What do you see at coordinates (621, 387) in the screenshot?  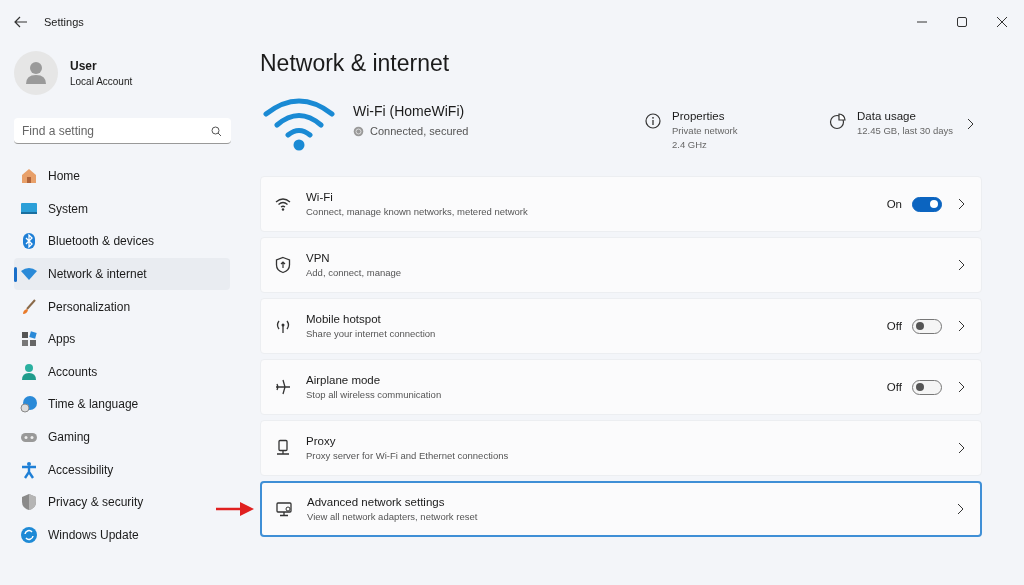 I see `settings-row: Airplane mode Stop all wireless communication Off` at bounding box center [621, 387].